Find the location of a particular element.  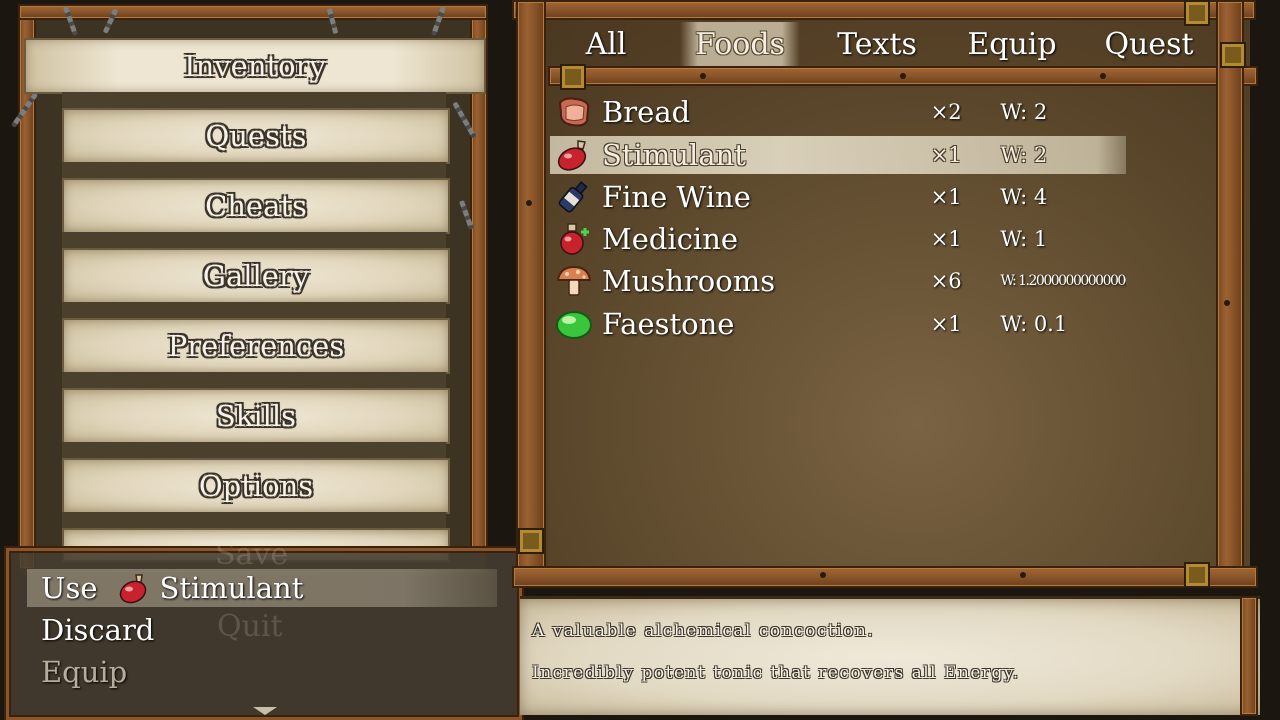

inventory-item-medicine: Medicine ×1 W: 1 is located at coordinates (838, 239).